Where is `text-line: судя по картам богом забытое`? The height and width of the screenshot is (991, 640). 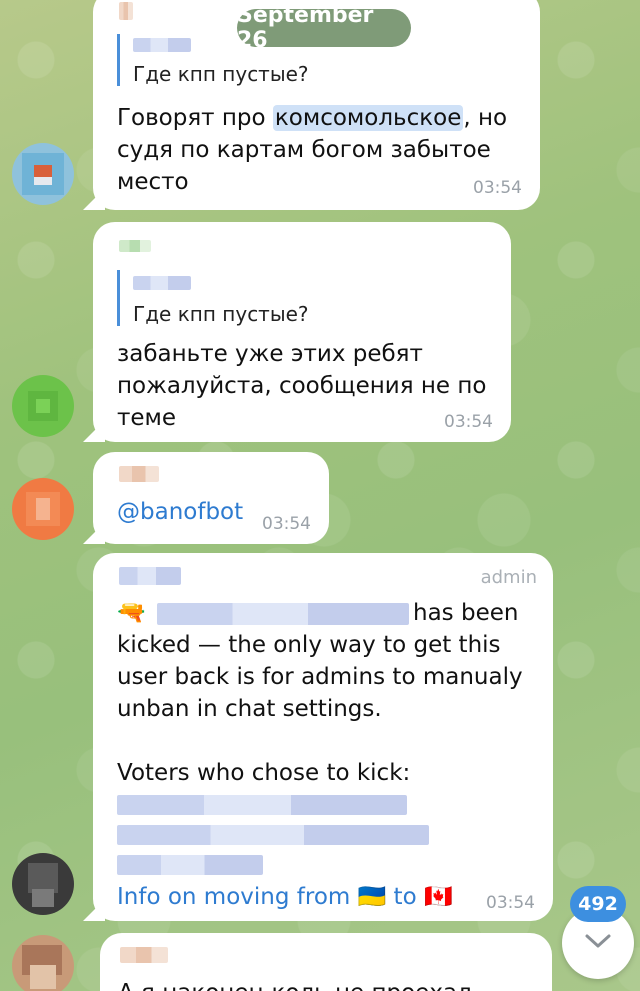
text-line: судя по картам богом забытое is located at coordinates (304, 150).